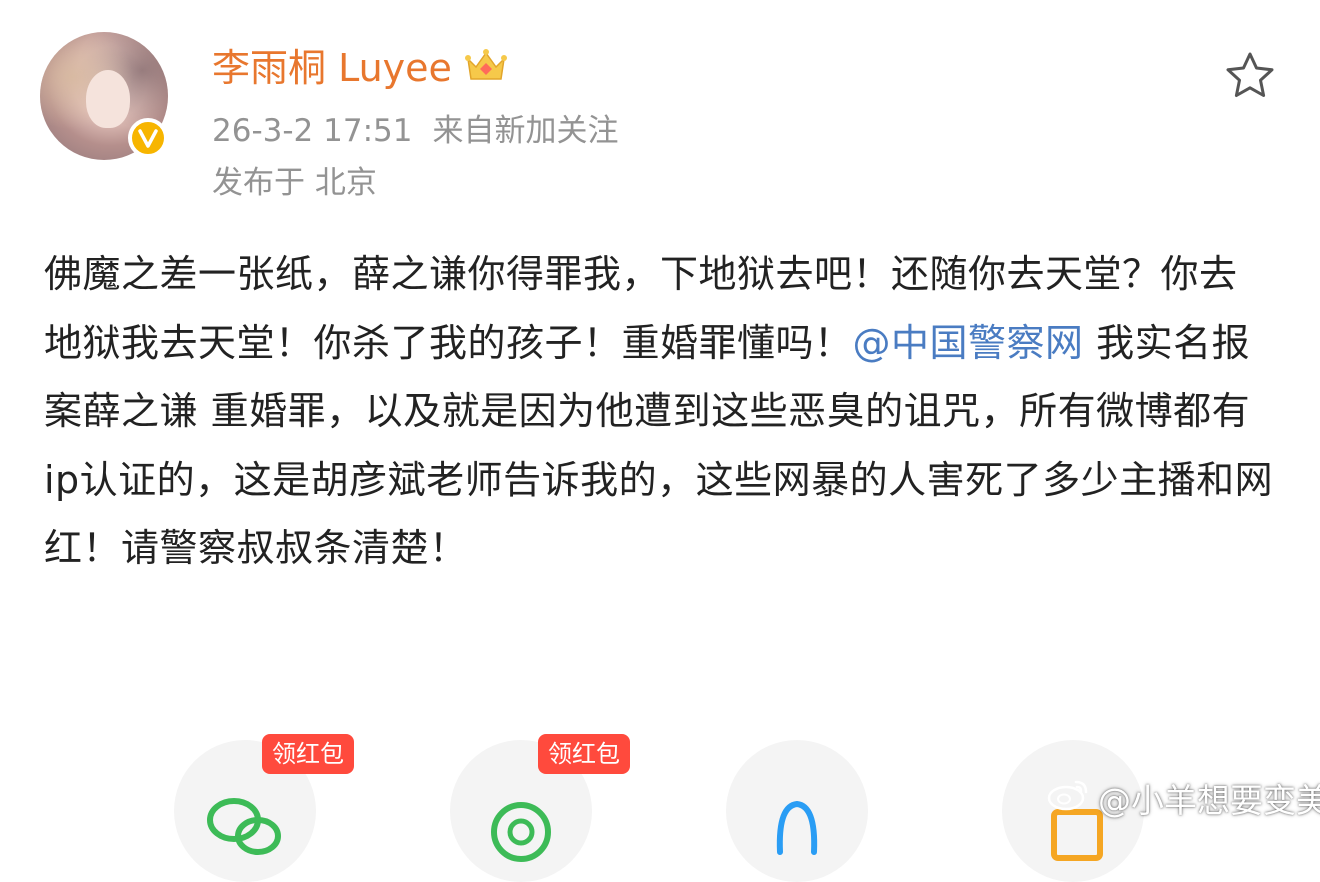  What do you see at coordinates (968, 343) in the screenshot?
I see `mention-link: @中国警察网` at bounding box center [968, 343].